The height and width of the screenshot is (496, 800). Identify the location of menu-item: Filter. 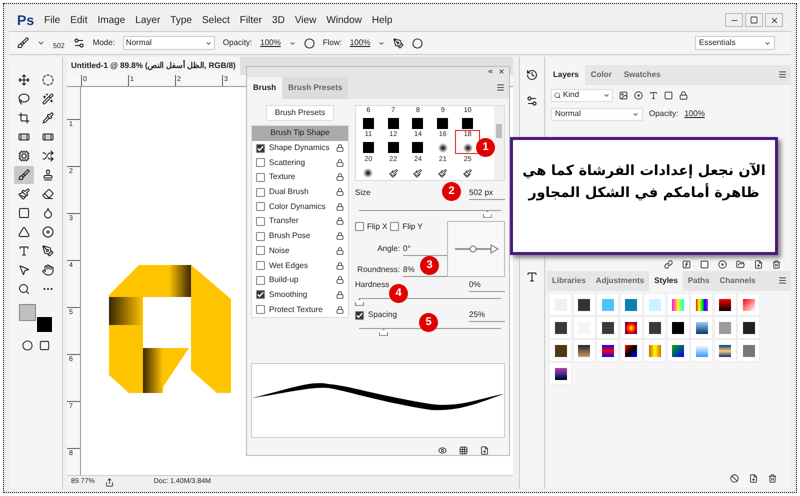
(251, 20).